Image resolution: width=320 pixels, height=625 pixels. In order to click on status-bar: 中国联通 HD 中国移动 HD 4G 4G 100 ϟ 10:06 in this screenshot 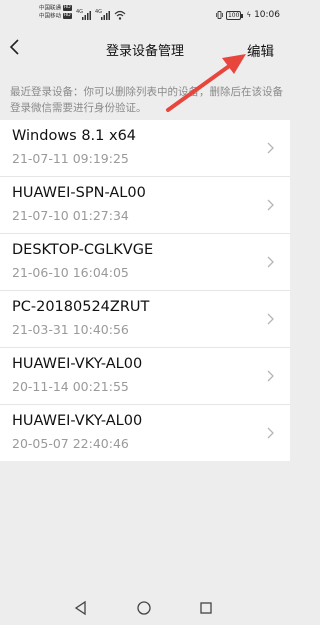, I will do `click(145, 16)`.